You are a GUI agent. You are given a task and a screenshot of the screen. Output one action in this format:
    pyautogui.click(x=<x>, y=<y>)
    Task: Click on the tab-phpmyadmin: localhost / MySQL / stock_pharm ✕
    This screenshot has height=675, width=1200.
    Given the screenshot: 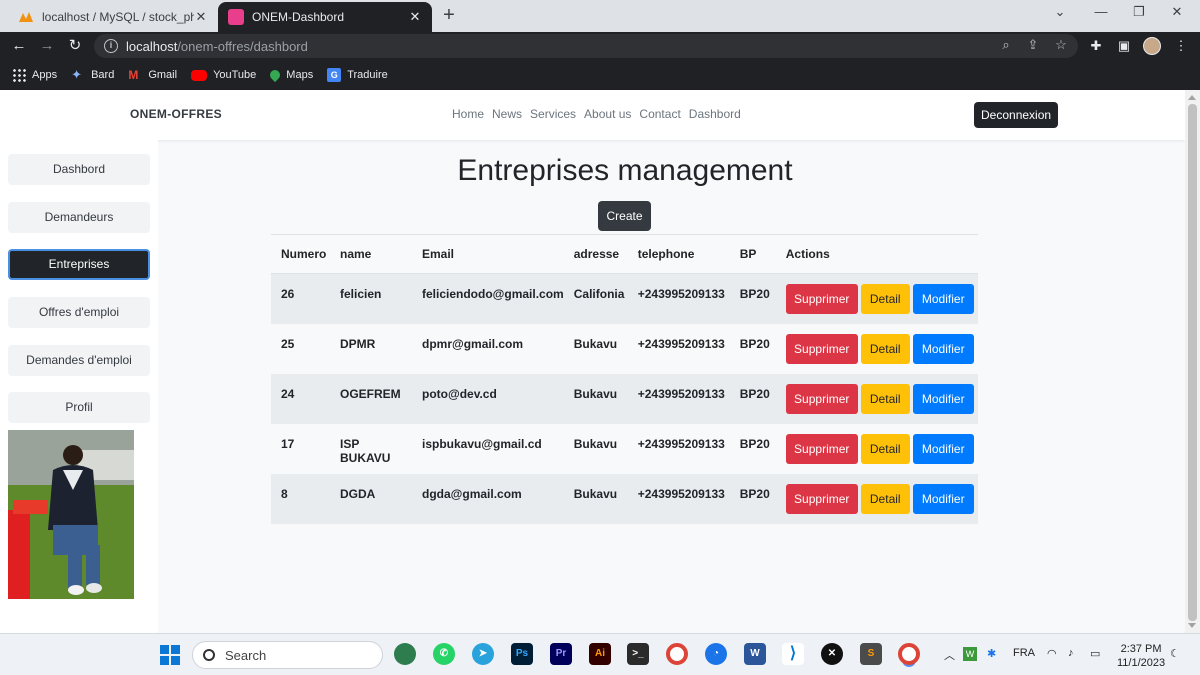 What is the action you would take?
    pyautogui.click(x=113, y=17)
    